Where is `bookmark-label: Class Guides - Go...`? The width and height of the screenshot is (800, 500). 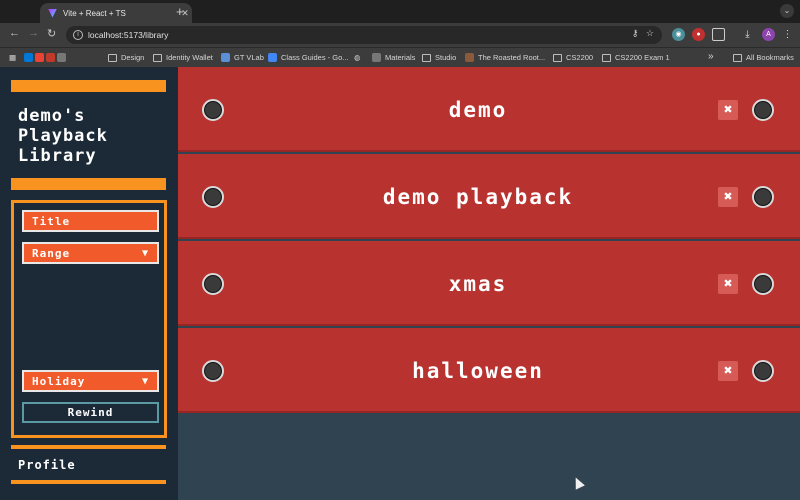
bookmark-label: Class Guides - Go... is located at coordinates (315, 57).